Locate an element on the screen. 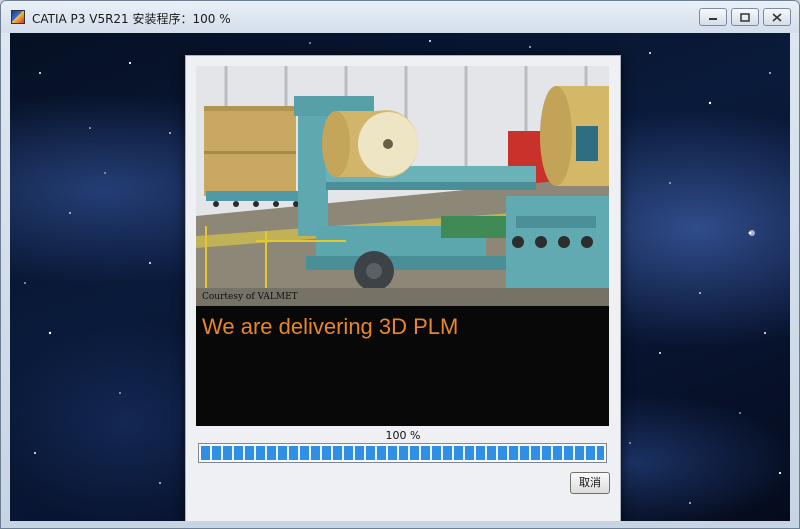  progress-bar-fill is located at coordinates (402, 453).